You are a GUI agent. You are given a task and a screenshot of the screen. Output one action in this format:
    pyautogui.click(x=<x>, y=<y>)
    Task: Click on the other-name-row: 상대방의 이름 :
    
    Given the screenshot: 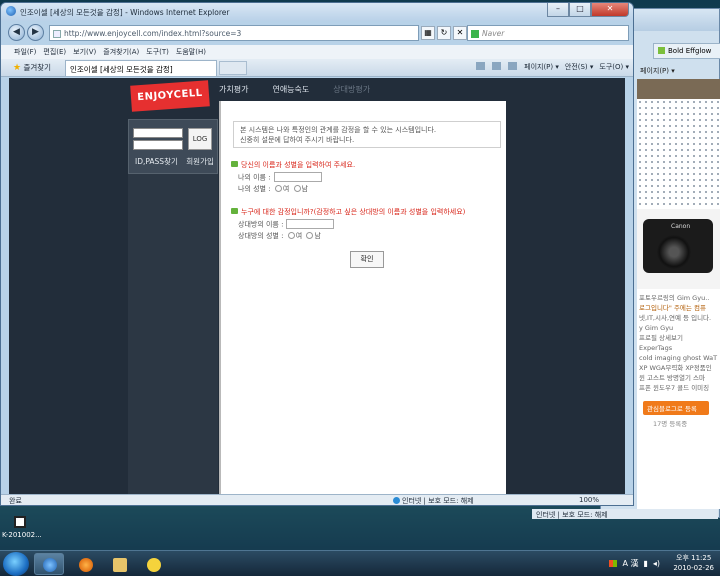 What is the action you would take?
    pyautogui.click(x=286, y=224)
    